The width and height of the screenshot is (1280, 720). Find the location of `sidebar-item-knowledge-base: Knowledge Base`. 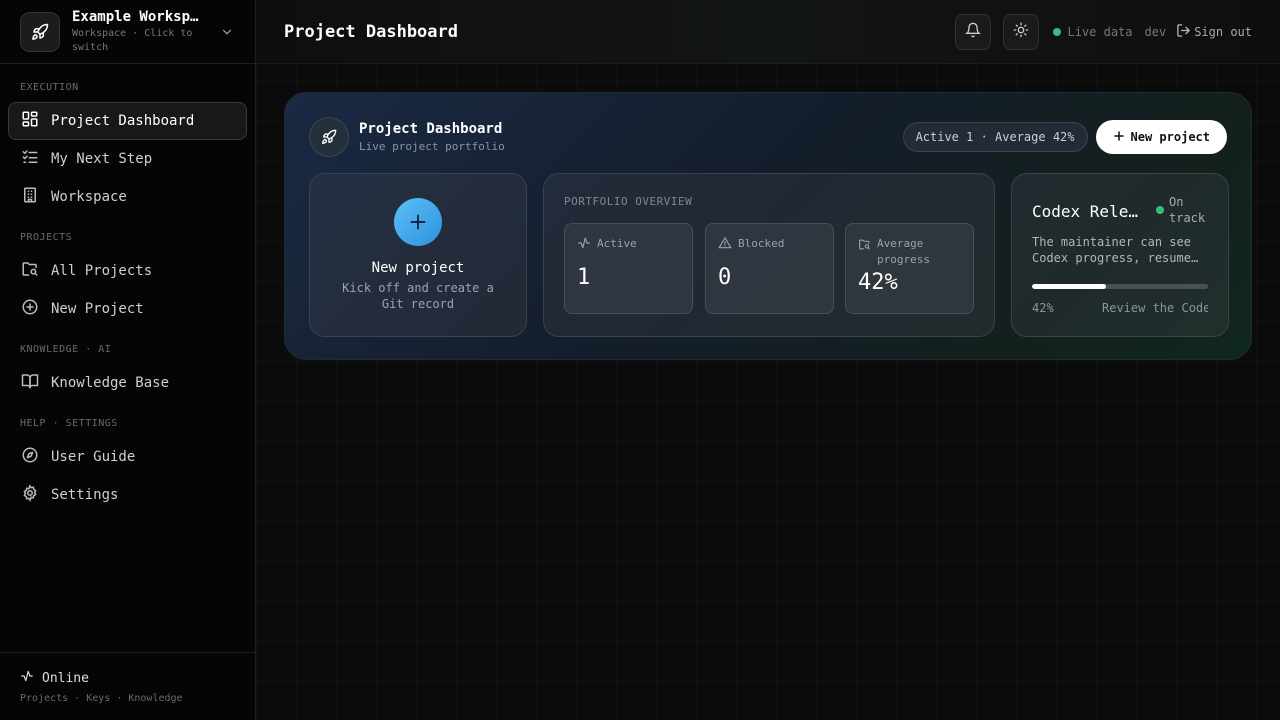

sidebar-item-knowledge-base: Knowledge Base is located at coordinates (127, 383).